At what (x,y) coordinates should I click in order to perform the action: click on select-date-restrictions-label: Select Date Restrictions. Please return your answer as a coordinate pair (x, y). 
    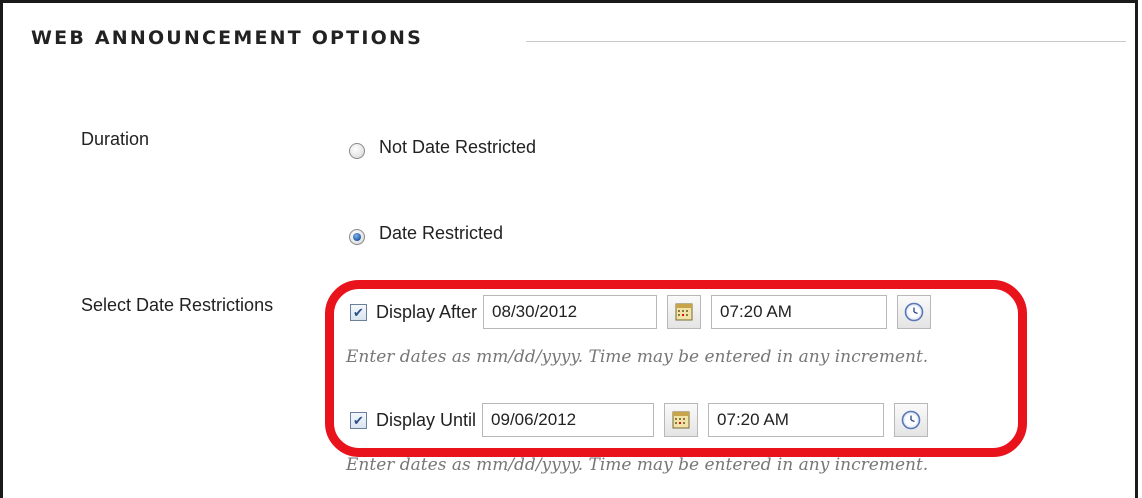
    Looking at the image, I should click on (177, 305).